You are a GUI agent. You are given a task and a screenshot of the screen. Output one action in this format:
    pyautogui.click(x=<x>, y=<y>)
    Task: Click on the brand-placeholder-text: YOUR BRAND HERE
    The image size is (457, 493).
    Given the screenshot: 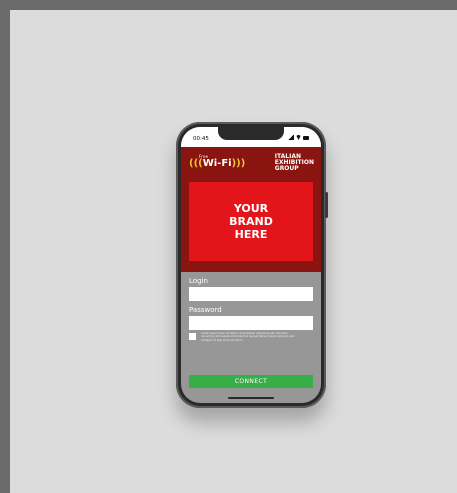 What is the action you would take?
    pyautogui.click(x=251, y=221)
    